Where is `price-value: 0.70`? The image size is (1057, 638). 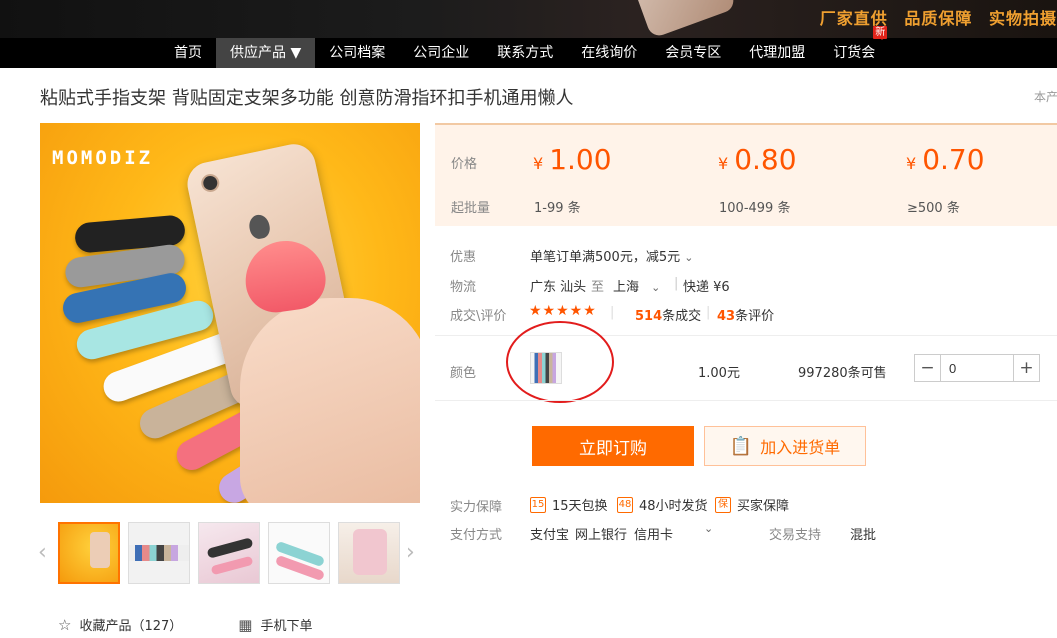
price-value: 0.70 is located at coordinates (953, 159).